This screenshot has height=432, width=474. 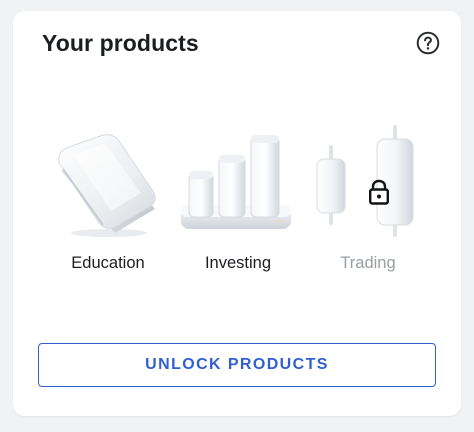 What do you see at coordinates (379, 192) in the screenshot?
I see `lock-icon` at bounding box center [379, 192].